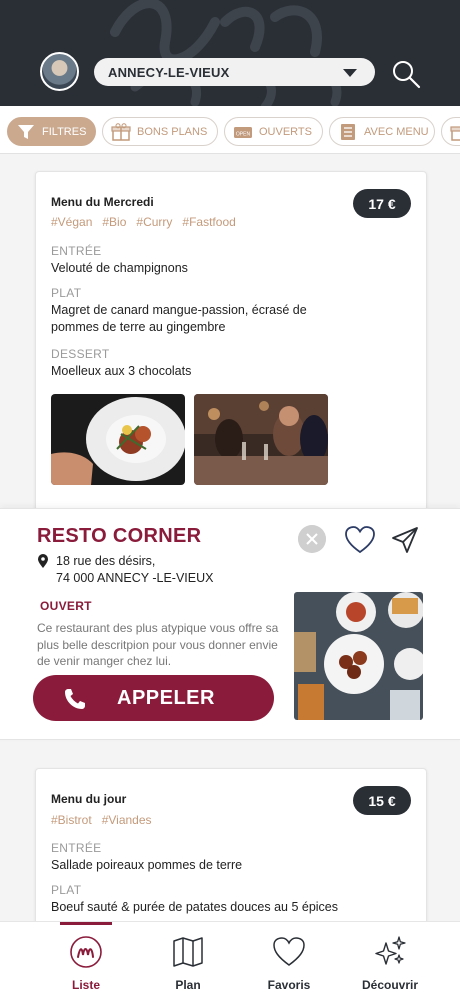 The image size is (460, 996). I want to click on nav-tab-decouvrir: Découvrir, so click(390, 959).